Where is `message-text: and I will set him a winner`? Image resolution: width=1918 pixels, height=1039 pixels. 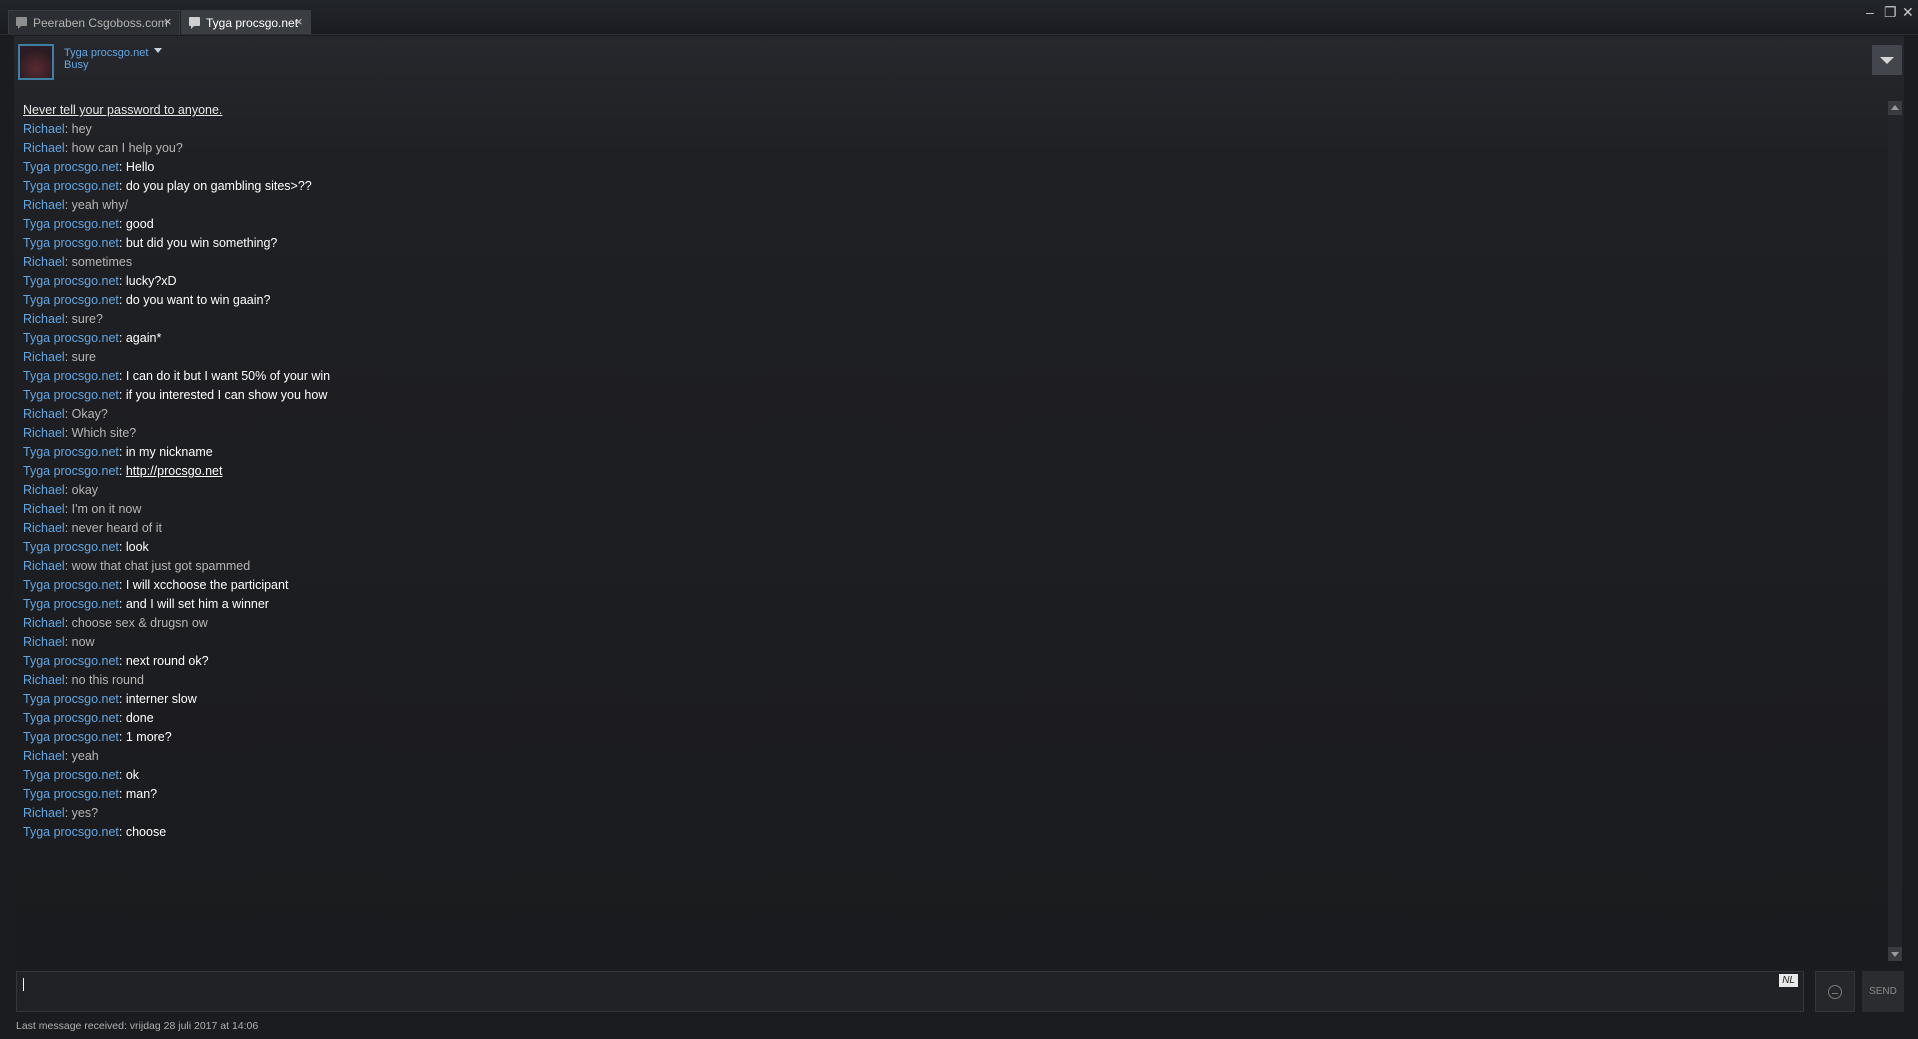 message-text: and I will set him a winner is located at coordinates (197, 604).